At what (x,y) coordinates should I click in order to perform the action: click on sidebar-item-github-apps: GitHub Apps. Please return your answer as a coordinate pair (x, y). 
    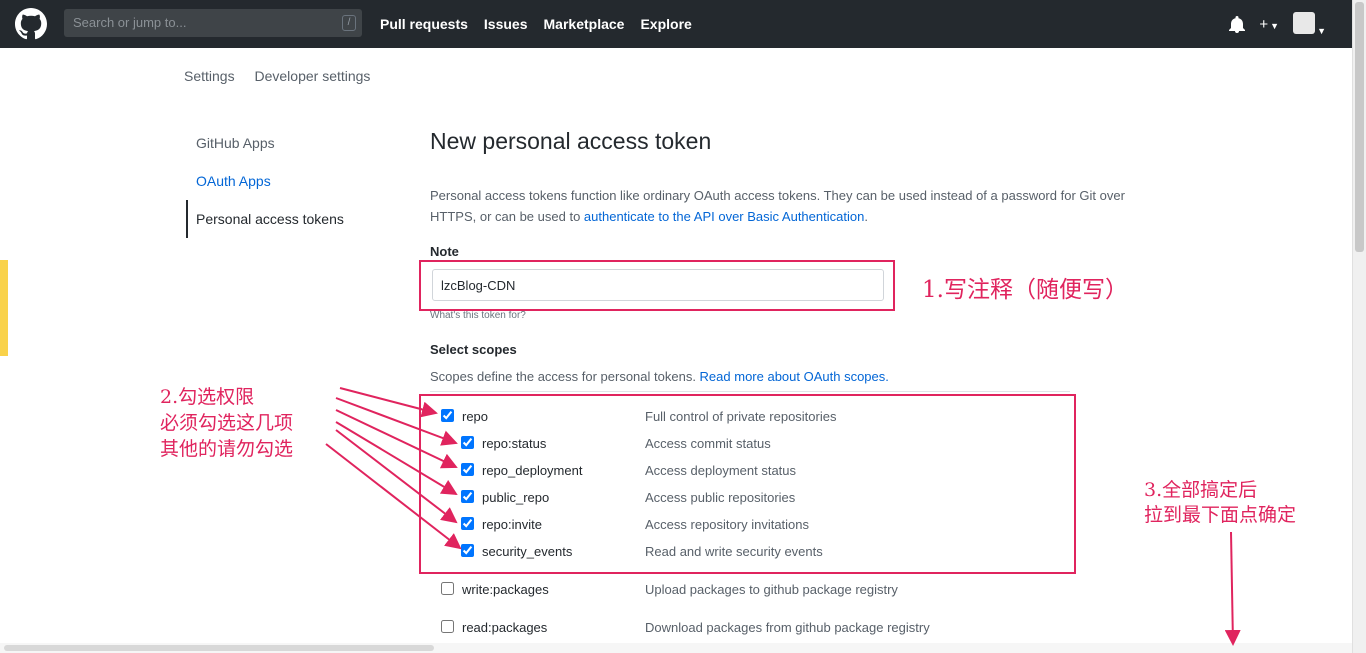
    Looking at the image, I should click on (291, 143).